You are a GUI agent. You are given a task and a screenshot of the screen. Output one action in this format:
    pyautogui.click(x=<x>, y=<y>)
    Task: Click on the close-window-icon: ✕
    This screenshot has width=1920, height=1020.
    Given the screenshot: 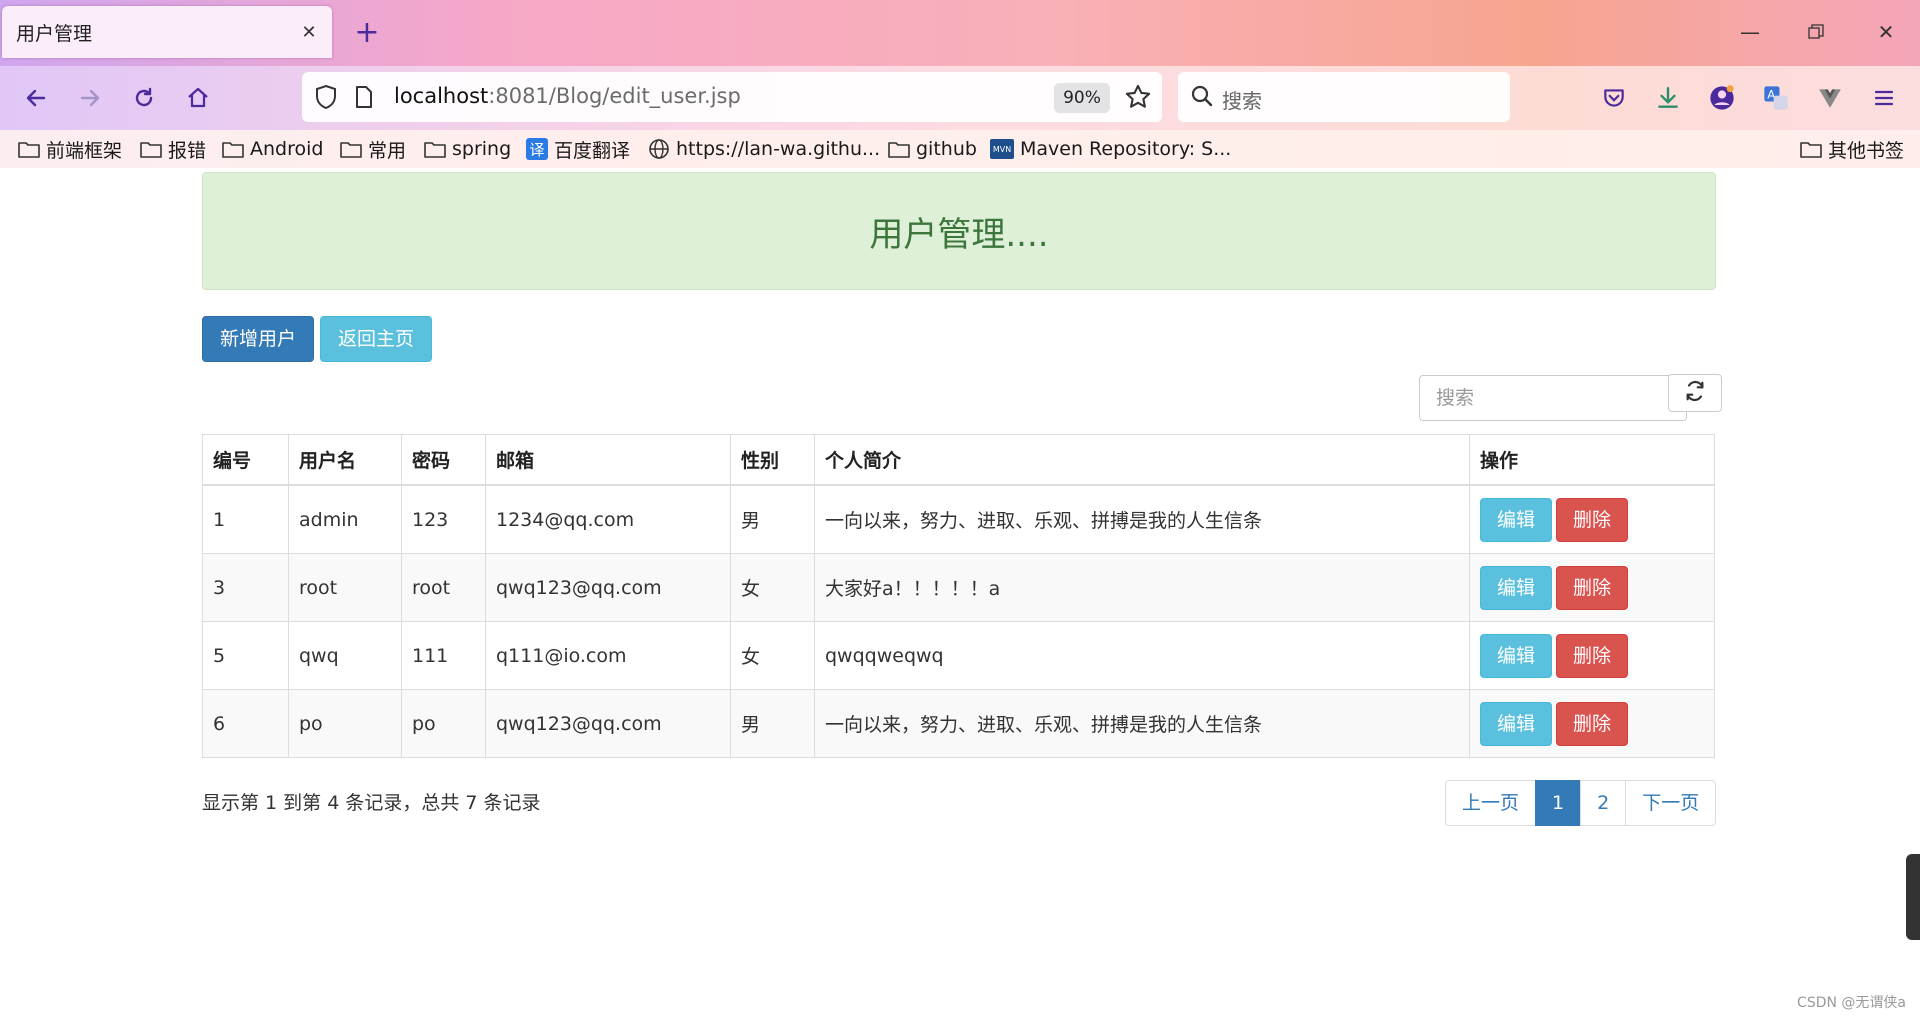 What is the action you would take?
    pyautogui.click(x=1886, y=32)
    